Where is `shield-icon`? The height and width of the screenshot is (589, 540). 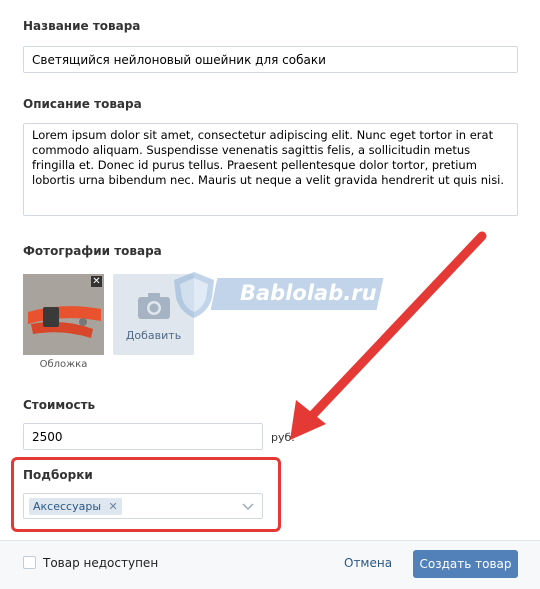
shield-icon is located at coordinates (194, 295).